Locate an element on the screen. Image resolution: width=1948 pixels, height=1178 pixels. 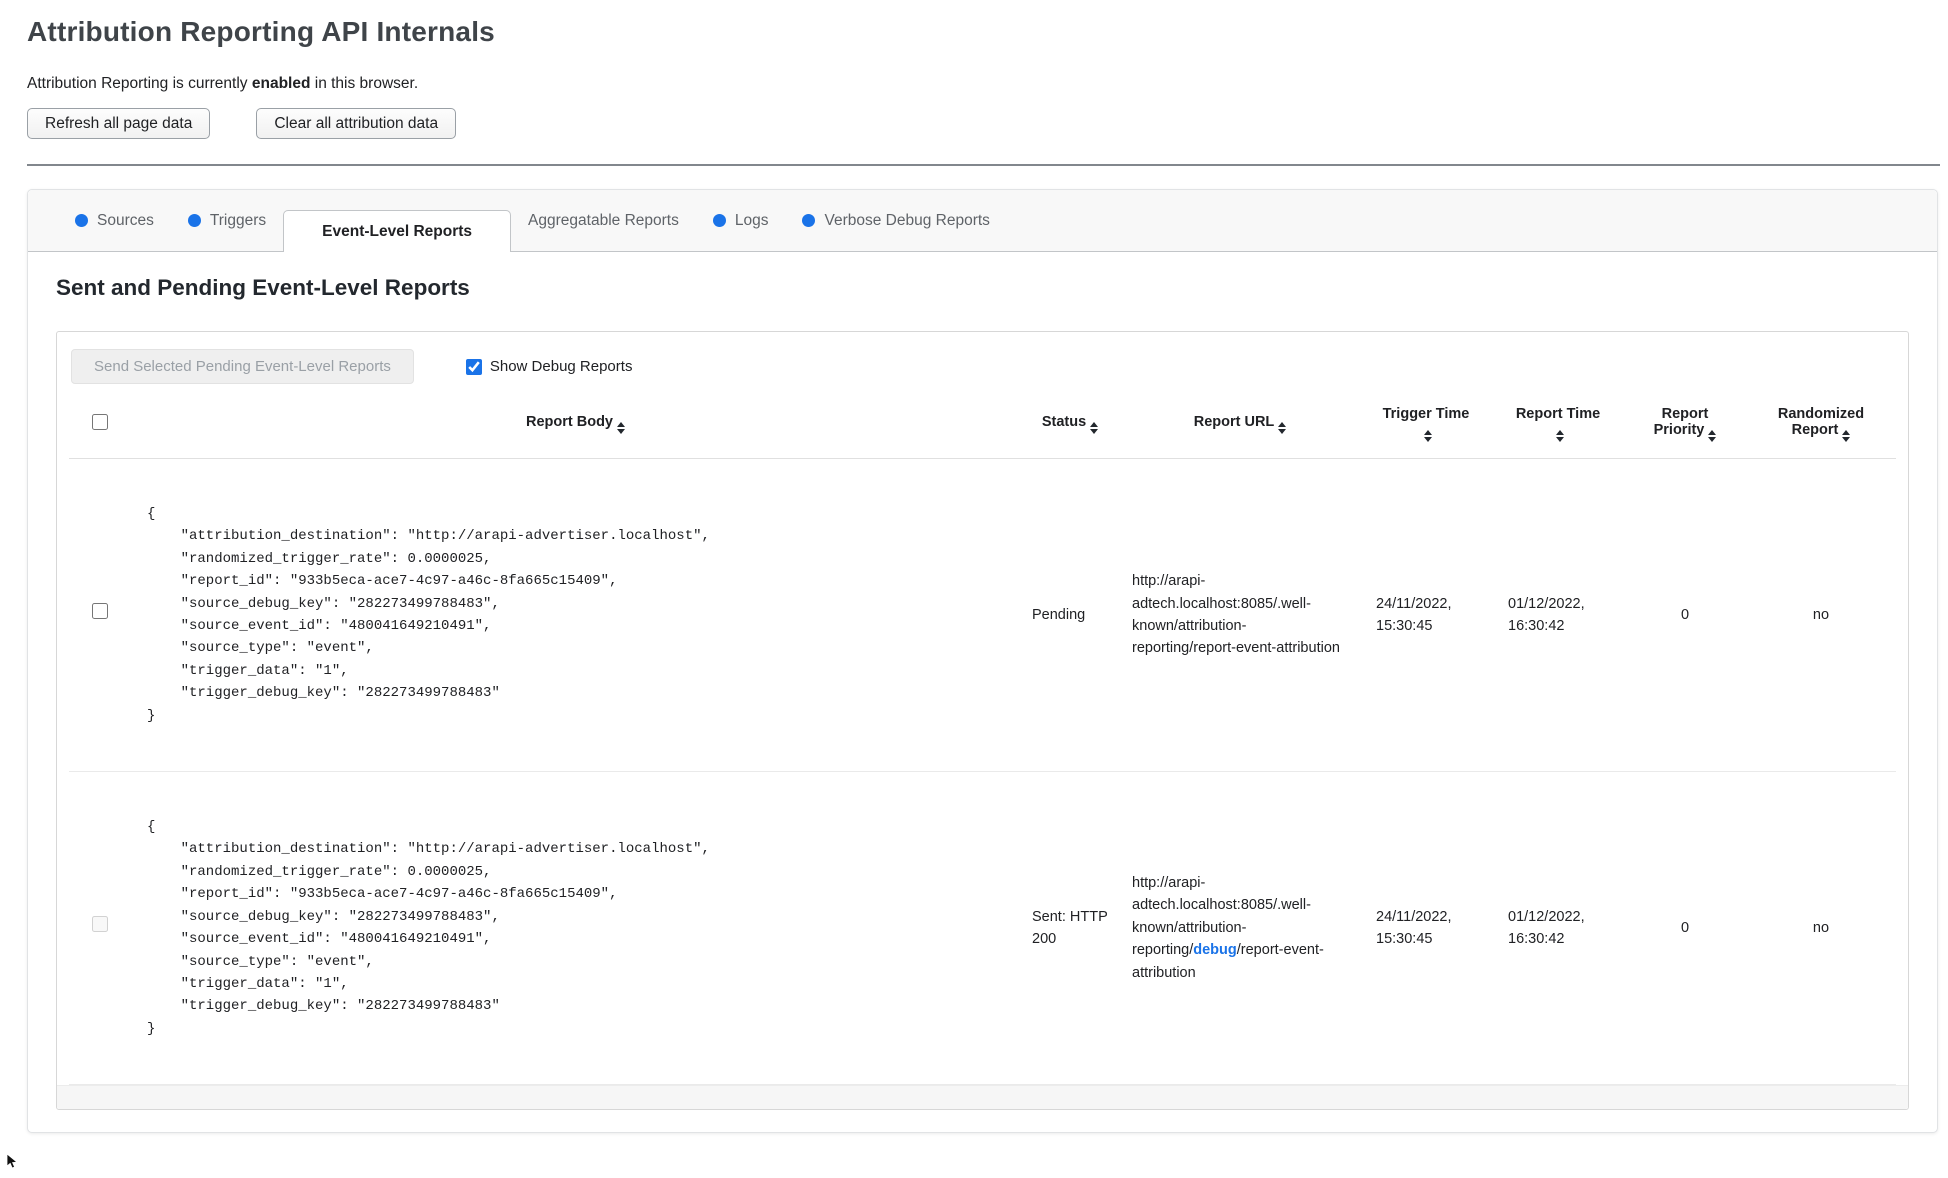
column-header-report-time: Report Time is located at coordinates (1558, 427).